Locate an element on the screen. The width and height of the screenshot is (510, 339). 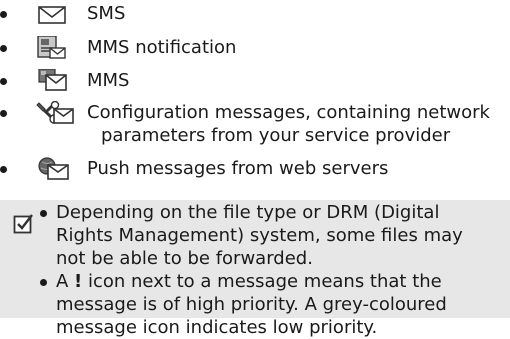
note-text-line: message icon indicates low priority. is located at coordinates (217, 327).